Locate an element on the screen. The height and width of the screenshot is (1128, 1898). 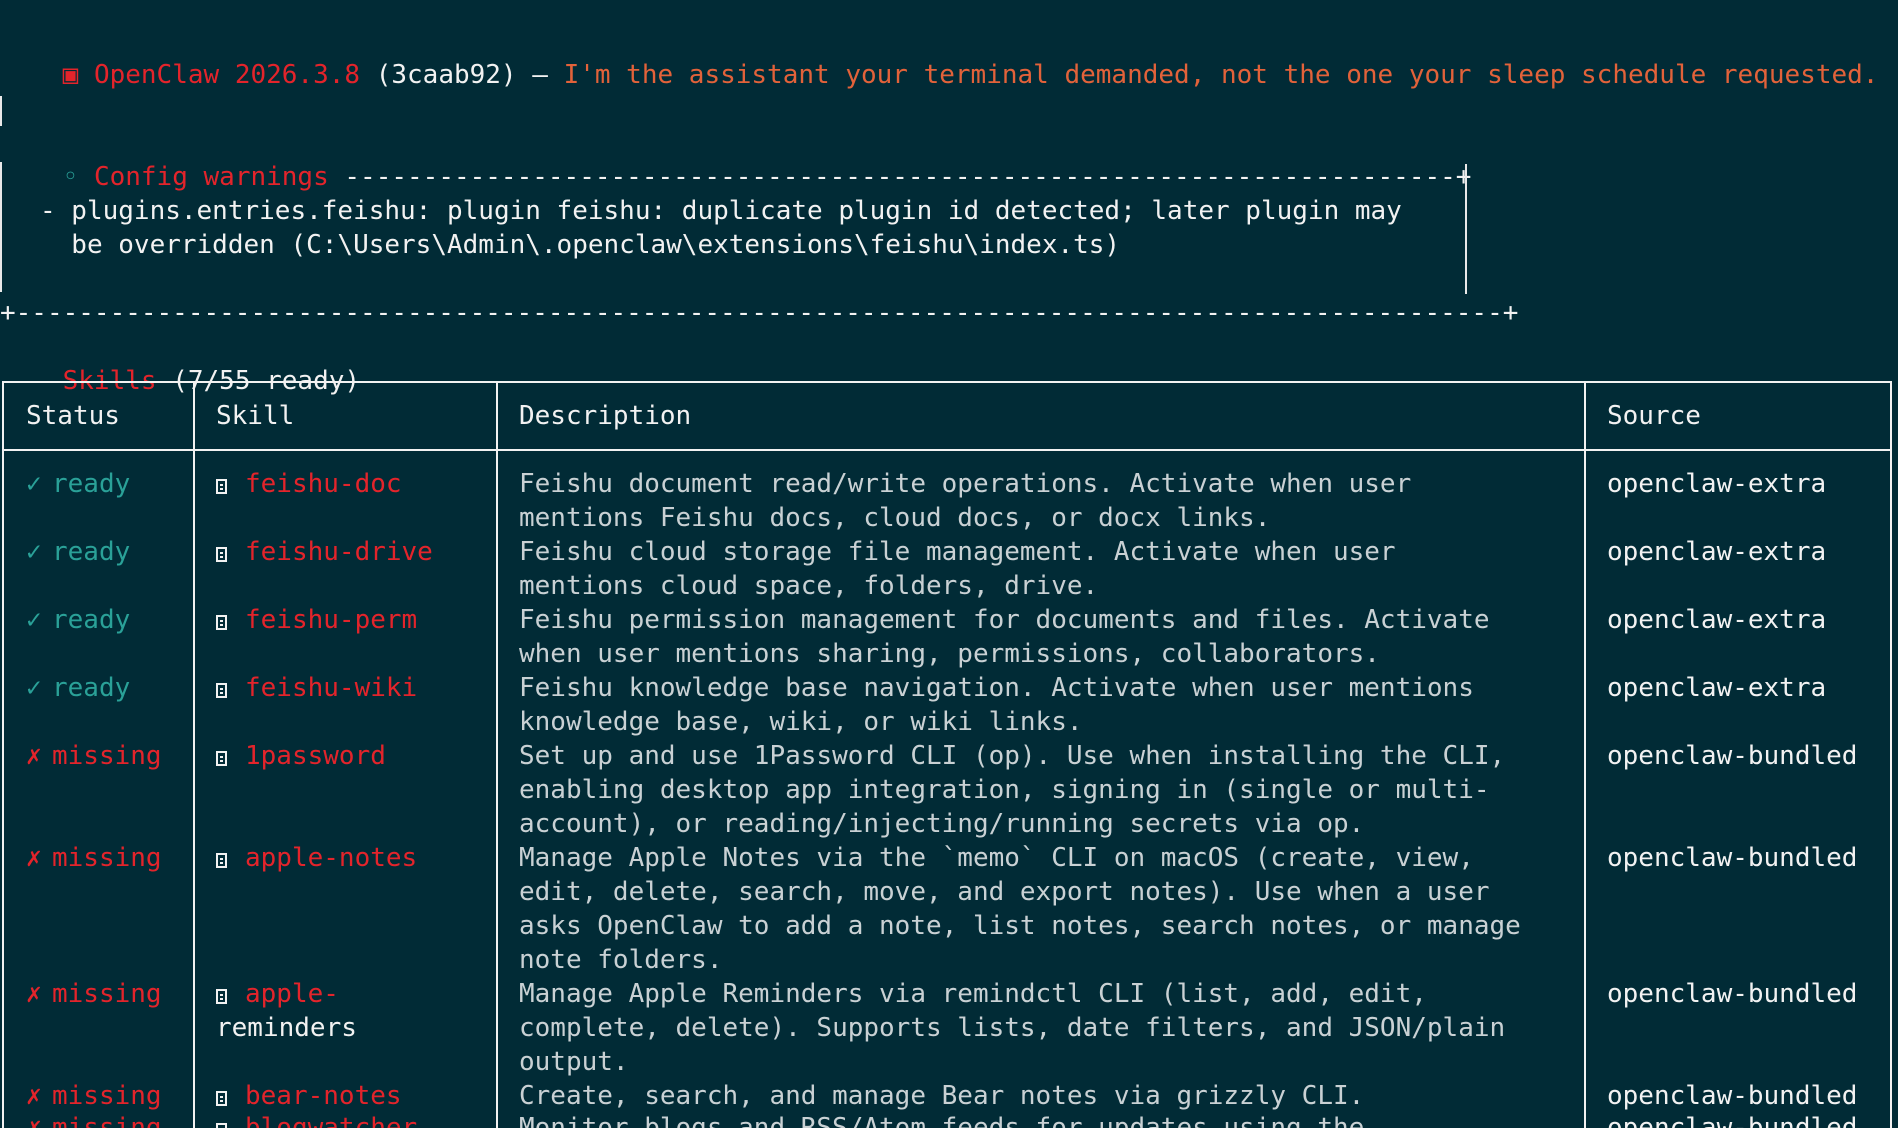
column-header-skill: Skill is located at coordinates (255, 416).